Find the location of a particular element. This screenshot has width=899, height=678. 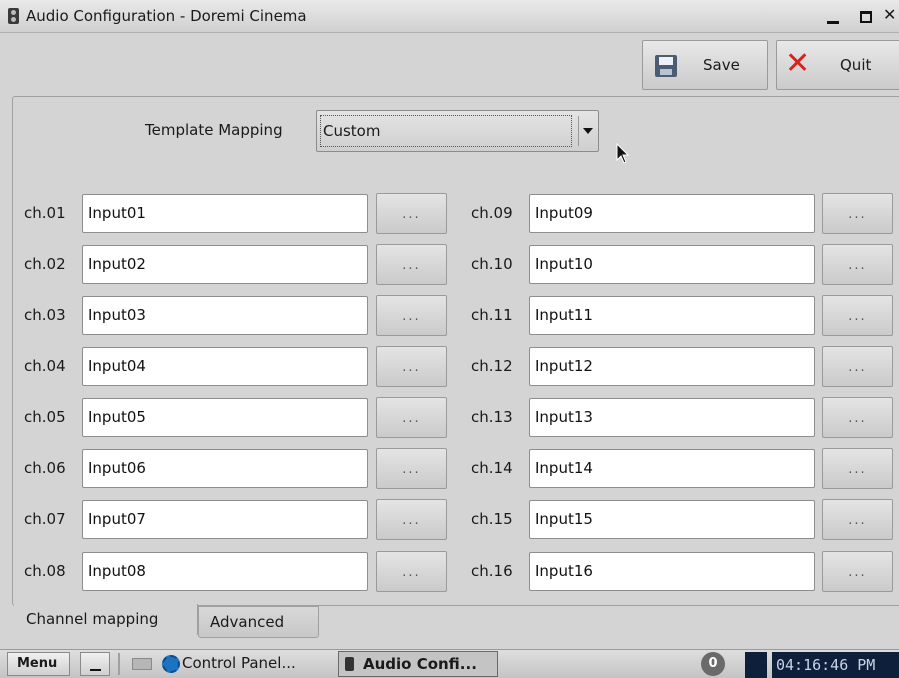

template-mapping-label: Template Mapping is located at coordinates (214, 130).